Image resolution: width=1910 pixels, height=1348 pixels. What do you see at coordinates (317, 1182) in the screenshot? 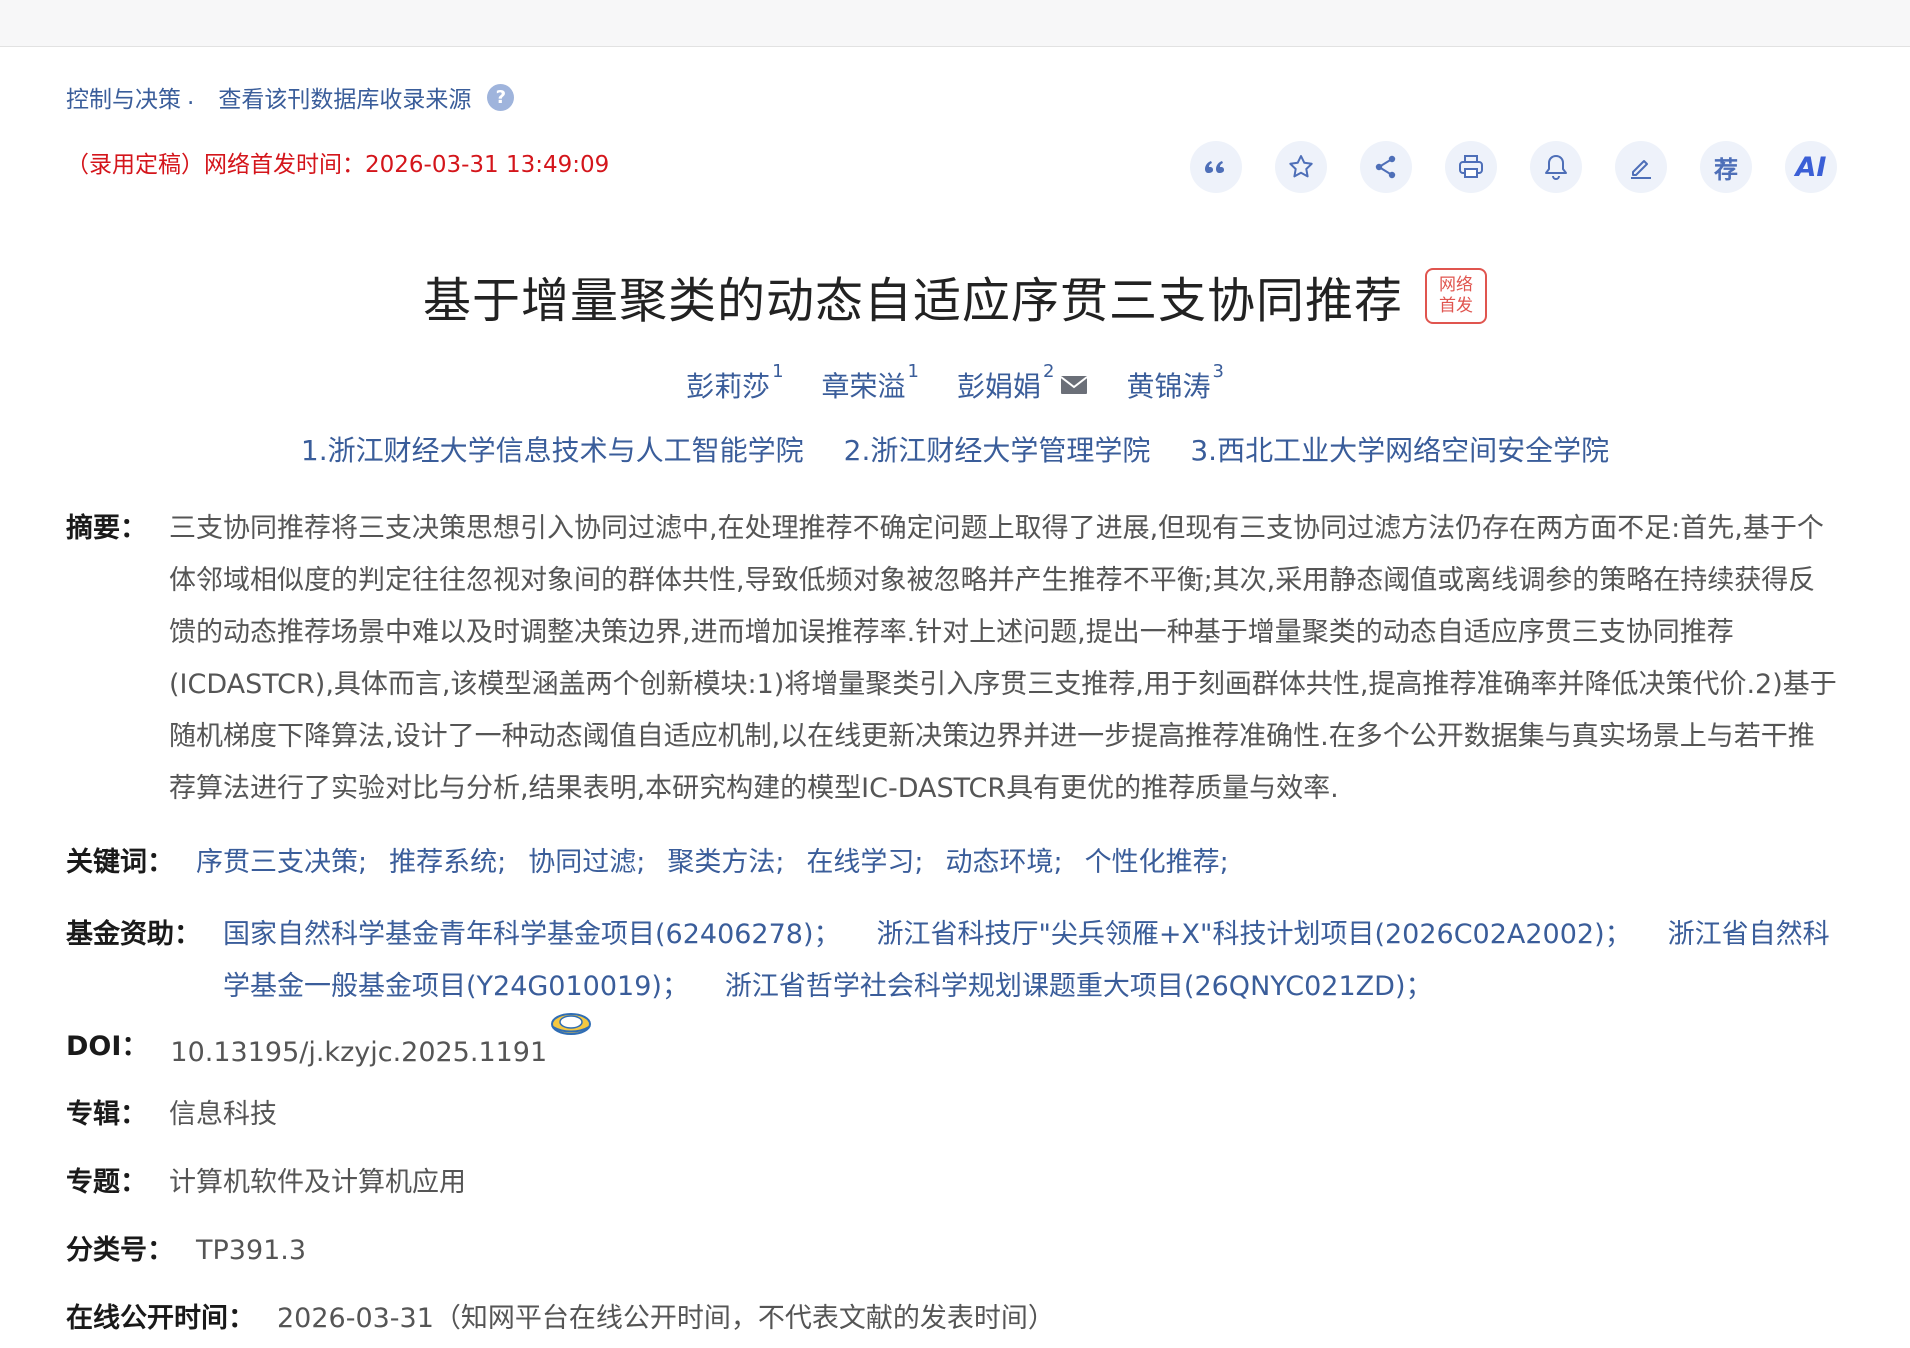
I see `topic-value: 计算机软件及计算机应用` at bounding box center [317, 1182].